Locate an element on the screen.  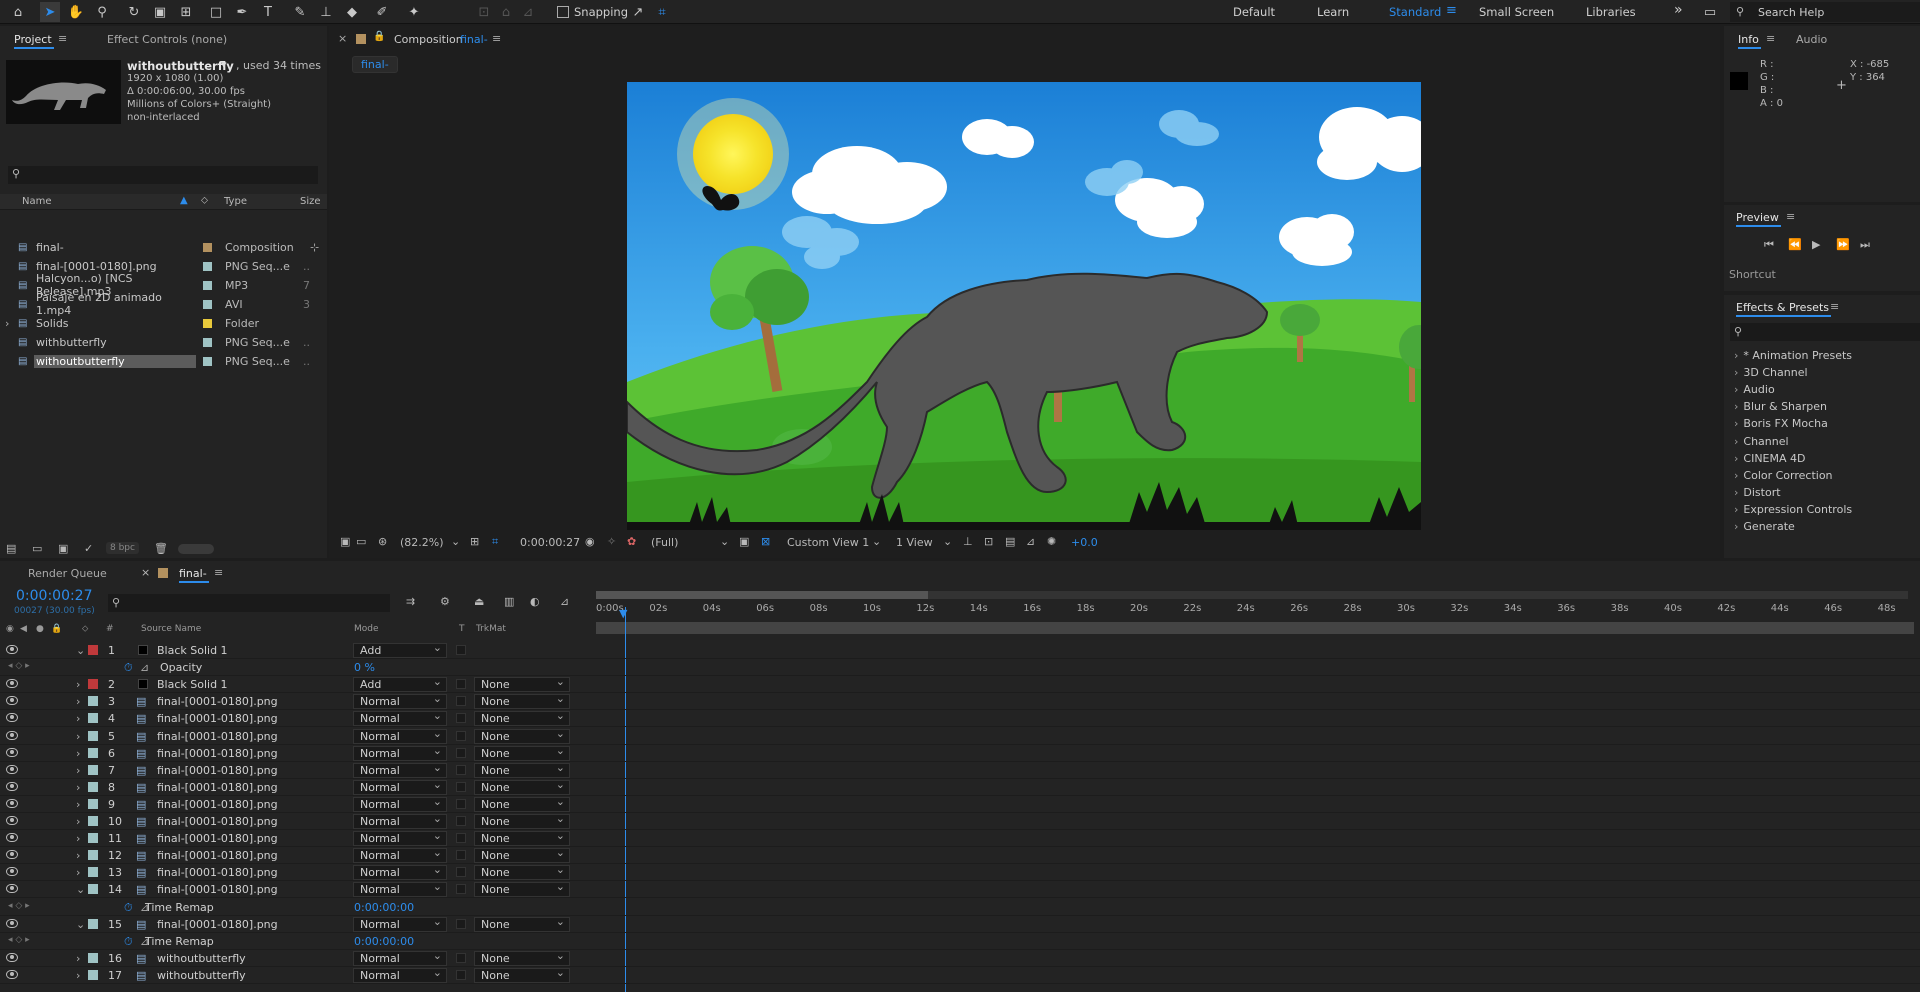
current-time: 0:00:00:27 is located at coordinates (54, 596).